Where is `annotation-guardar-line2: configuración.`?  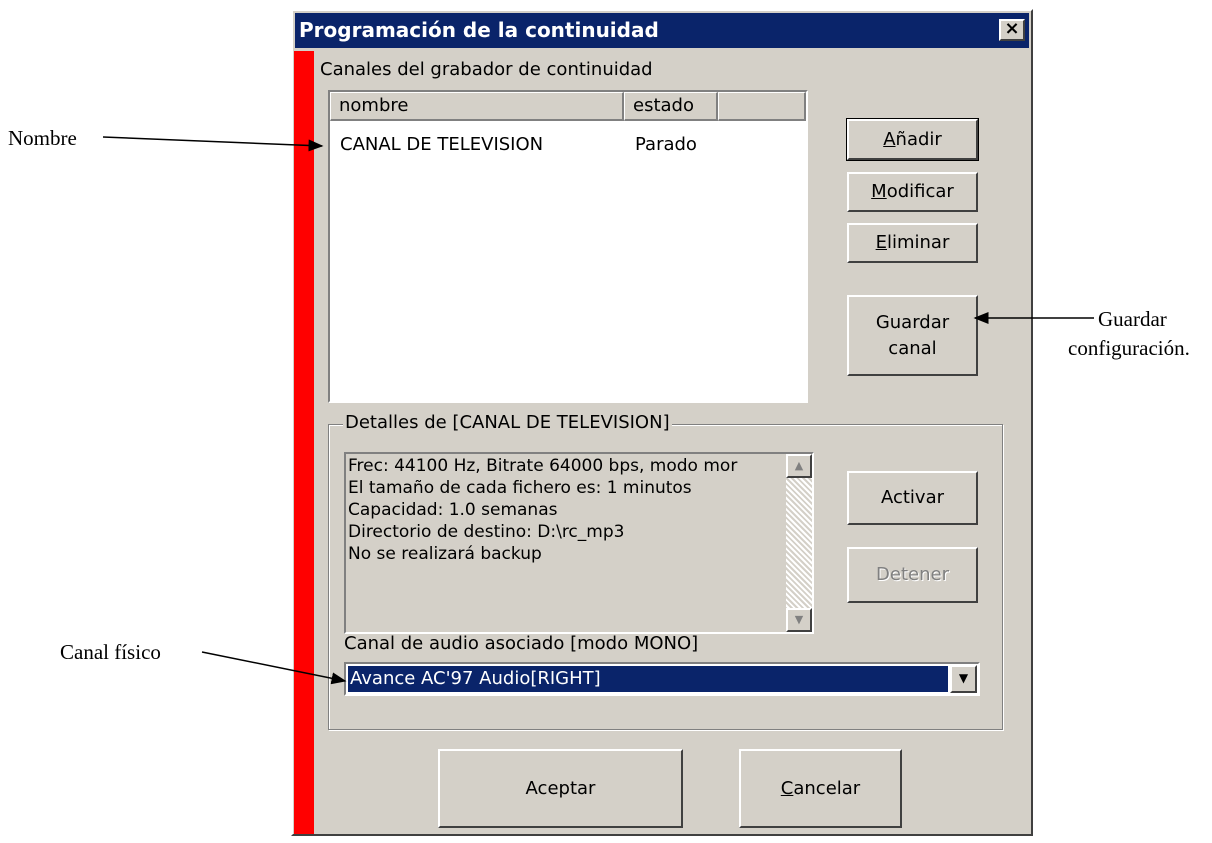
annotation-guardar-line2: configuración. is located at coordinates (1129, 348).